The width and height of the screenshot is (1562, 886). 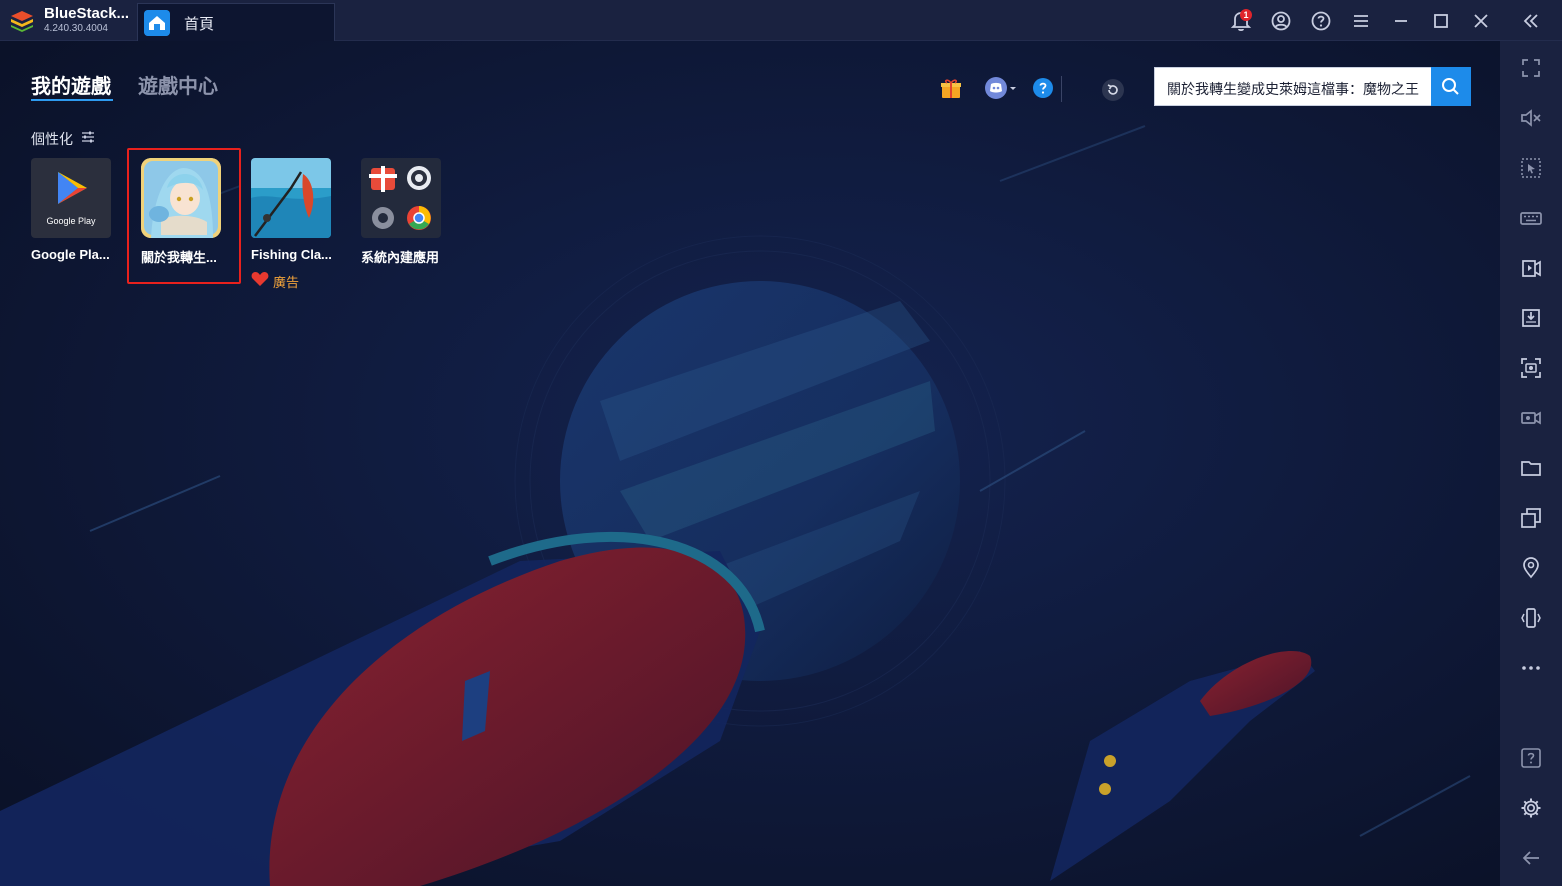 What do you see at coordinates (1531, 858) in the screenshot?
I see `back-icon` at bounding box center [1531, 858].